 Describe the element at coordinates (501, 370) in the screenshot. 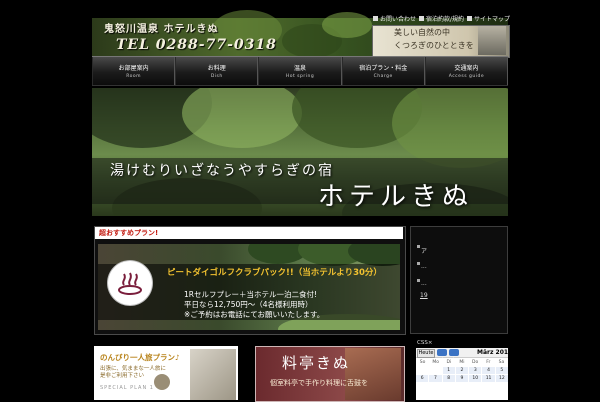

I see `calendar-day: 5` at that location.